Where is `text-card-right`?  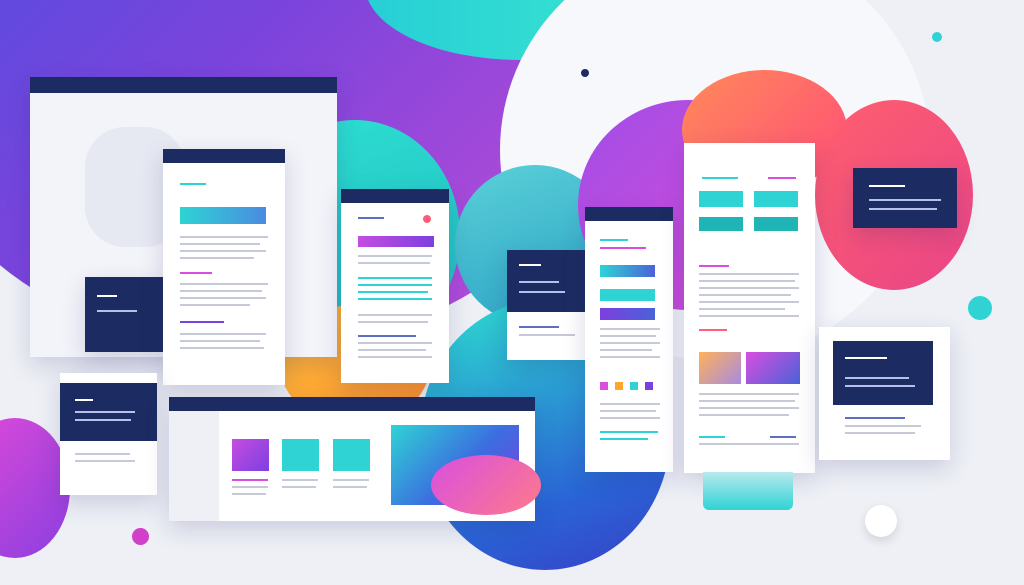 text-card-right is located at coordinates (884, 393).